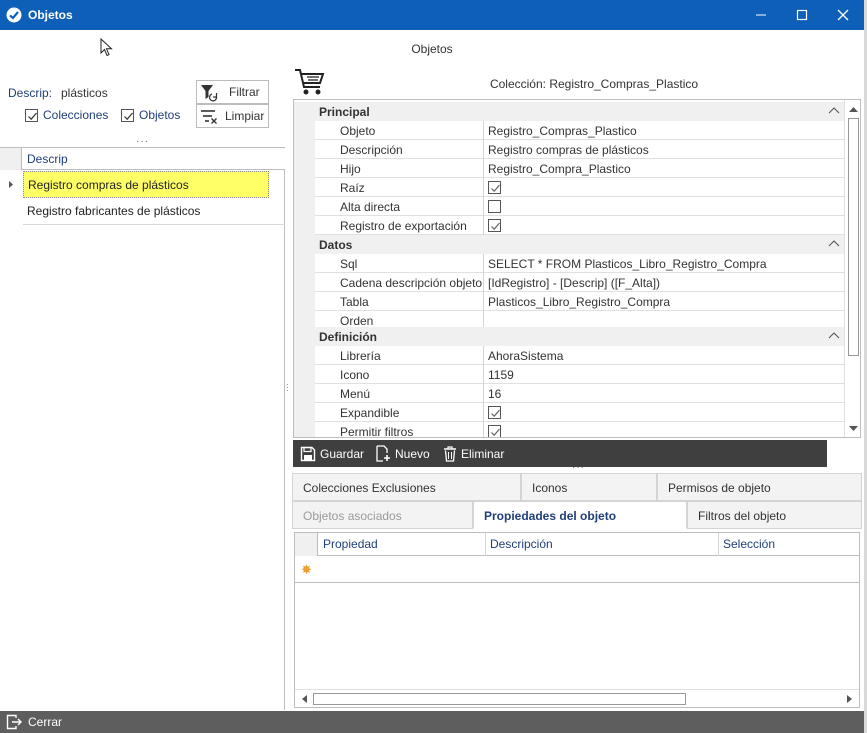 This screenshot has width=867, height=733. What do you see at coordinates (664, 130) in the screenshot?
I see `property-value: Registro_Compras_Plastico` at bounding box center [664, 130].